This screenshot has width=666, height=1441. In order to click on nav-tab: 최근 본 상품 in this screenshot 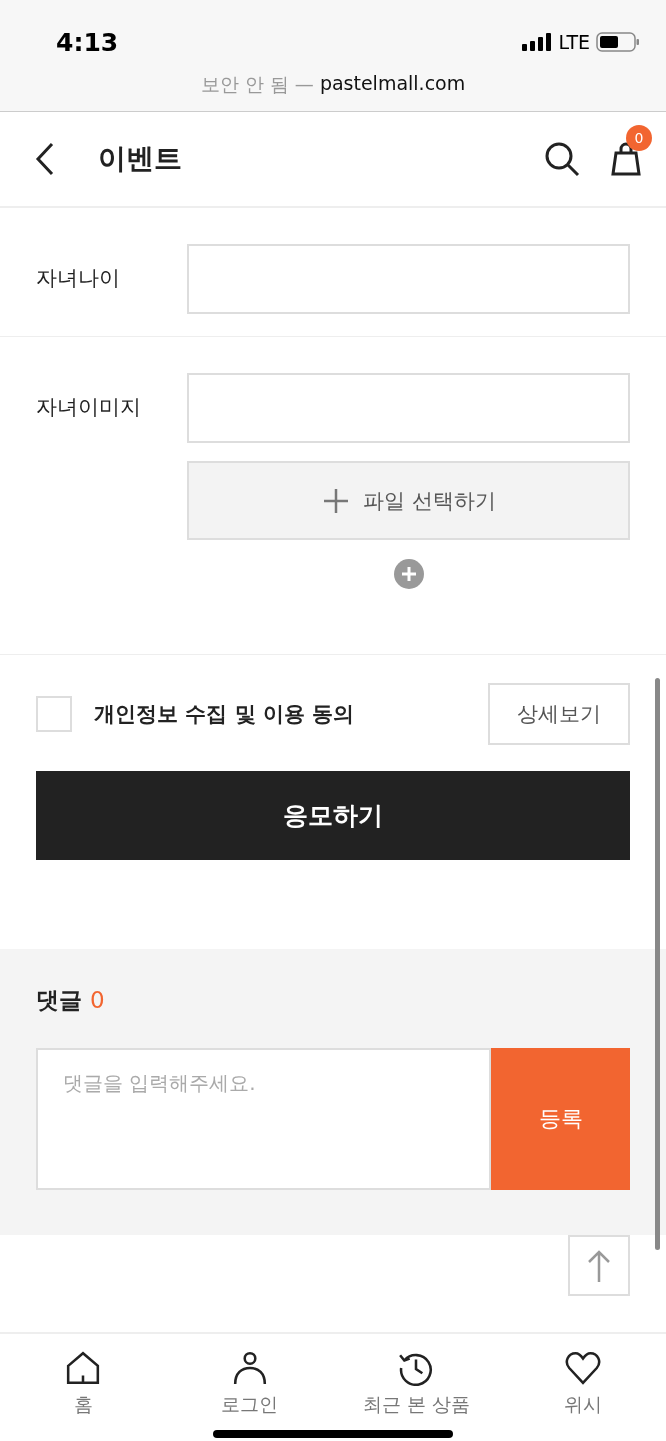, I will do `click(416, 1387)`.